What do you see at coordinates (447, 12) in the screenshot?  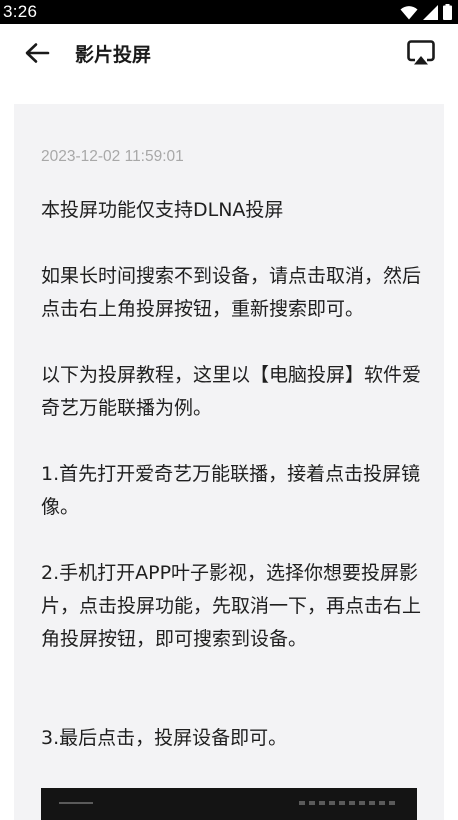 I see `battery-icon` at bounding box center [447, 12].